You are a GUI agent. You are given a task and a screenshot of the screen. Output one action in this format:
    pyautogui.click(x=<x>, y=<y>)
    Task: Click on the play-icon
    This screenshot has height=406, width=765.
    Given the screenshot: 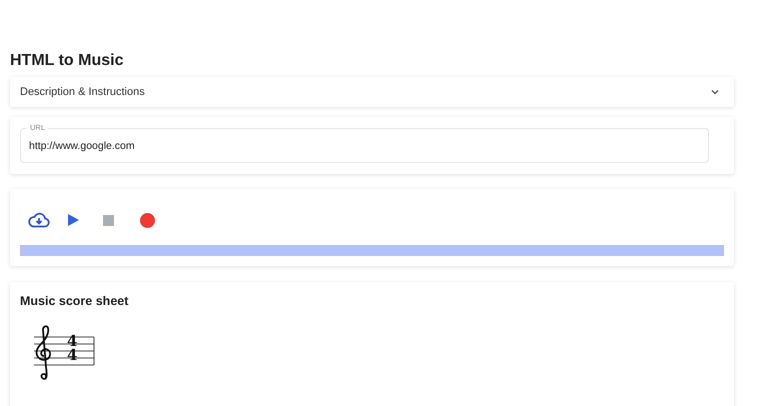 What is the action you would take?
    pyautogui.click(x=73, y=220)
    